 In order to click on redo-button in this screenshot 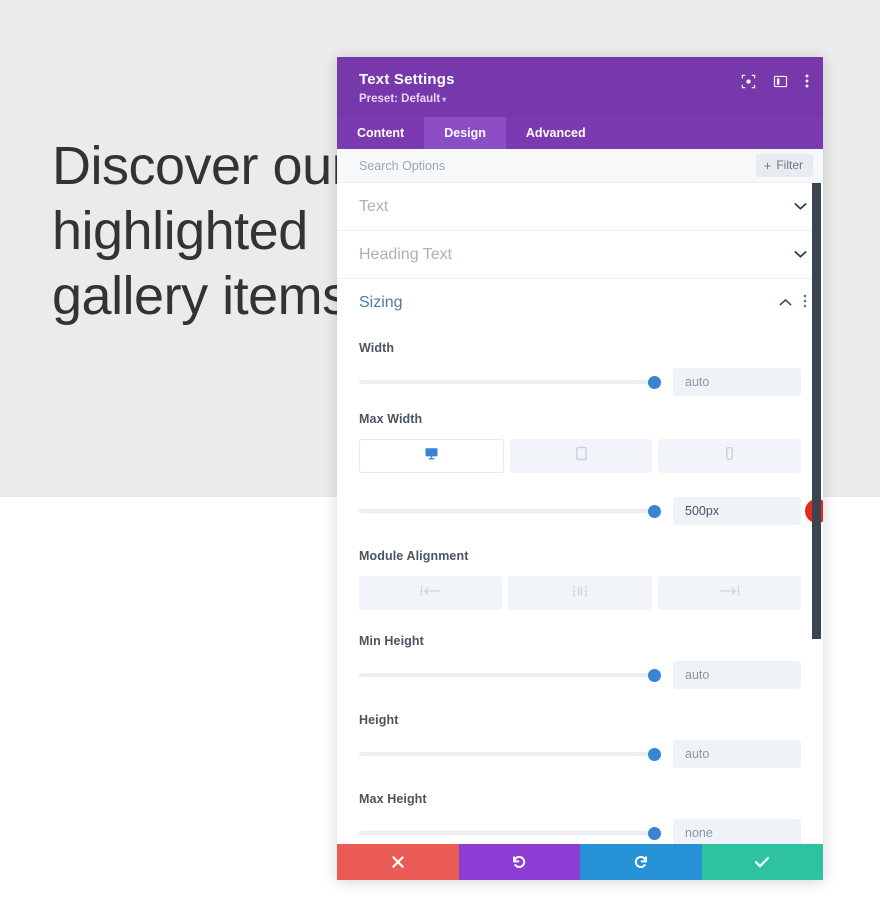, I will do `click(641, 862)`.